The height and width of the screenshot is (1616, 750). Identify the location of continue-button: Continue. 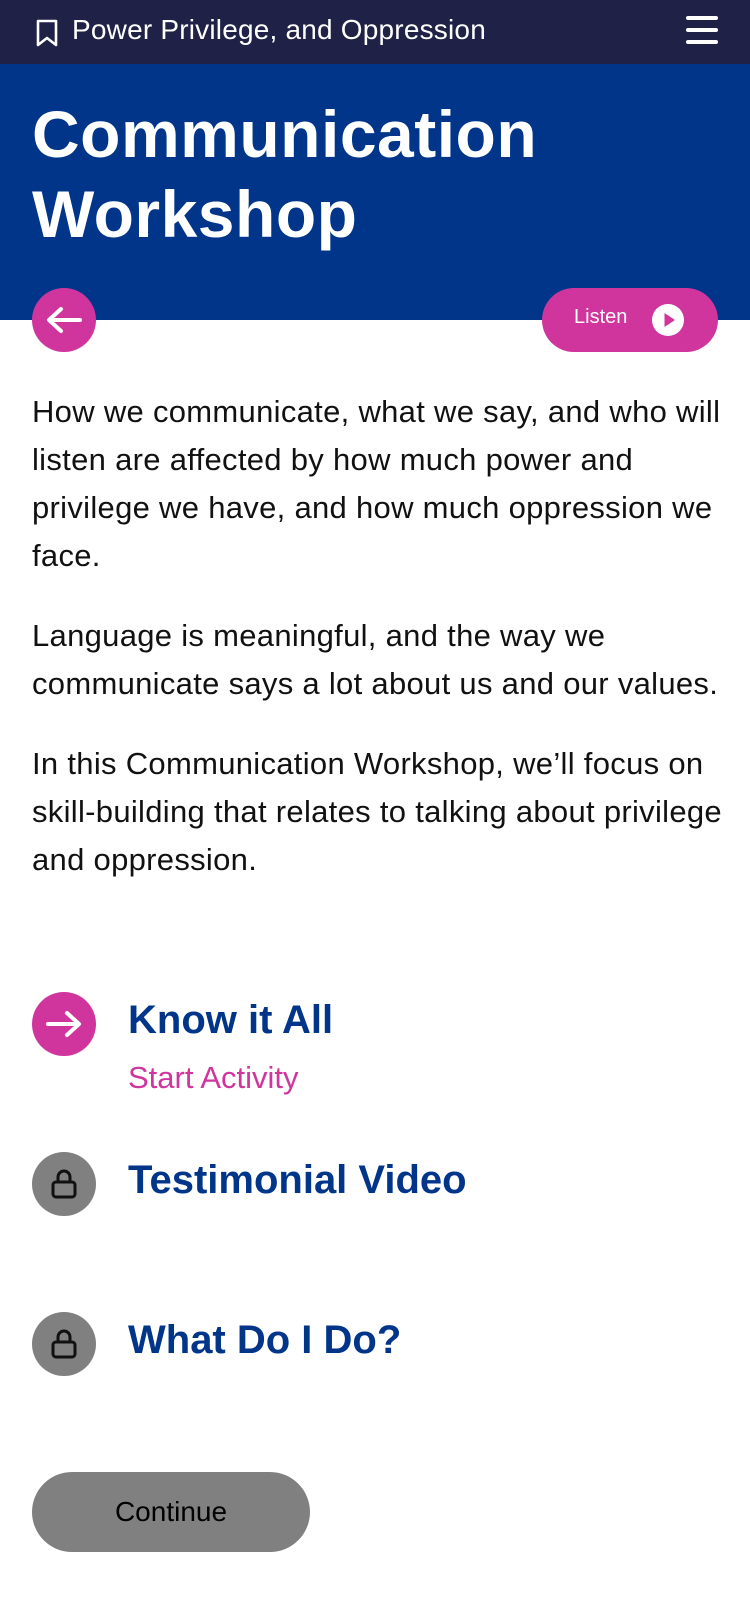
(171, 1512).